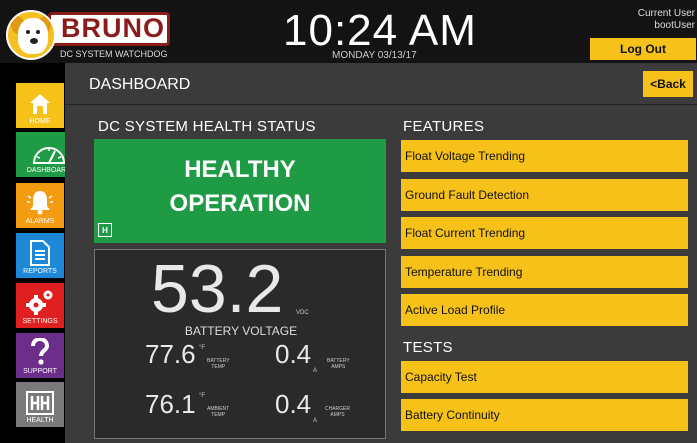  What do you see at coordinates (444, 126) in the screenshot?
I see `features-title: FEATURES` at bounding box center [444, 126].